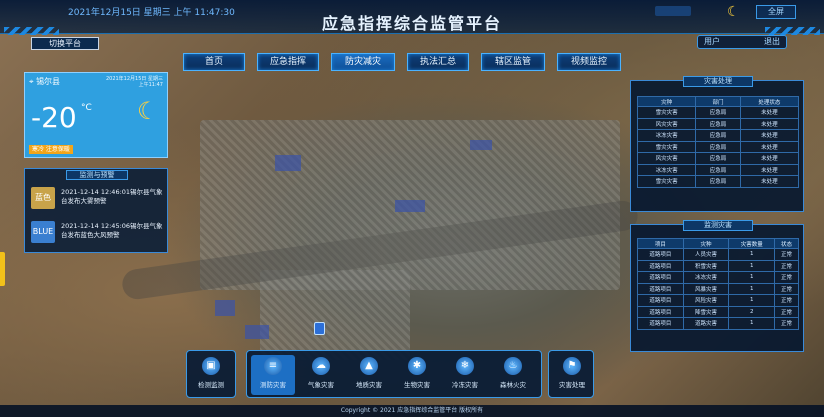  I want to click on alert-text: 2021-12-14 12:45:06锡尔县气象台发布蓝色大风预警, so click(112, 230).